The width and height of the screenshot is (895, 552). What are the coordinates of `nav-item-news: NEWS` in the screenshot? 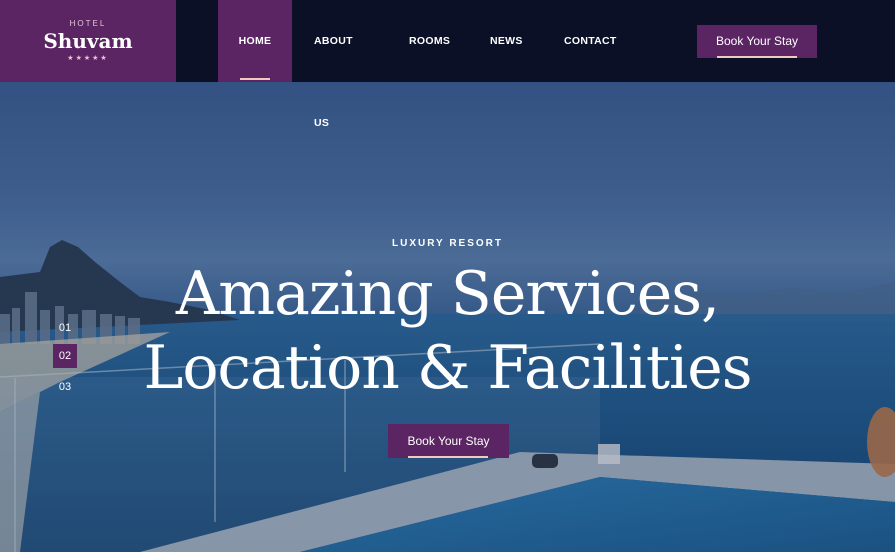 It's located at (506, 41).